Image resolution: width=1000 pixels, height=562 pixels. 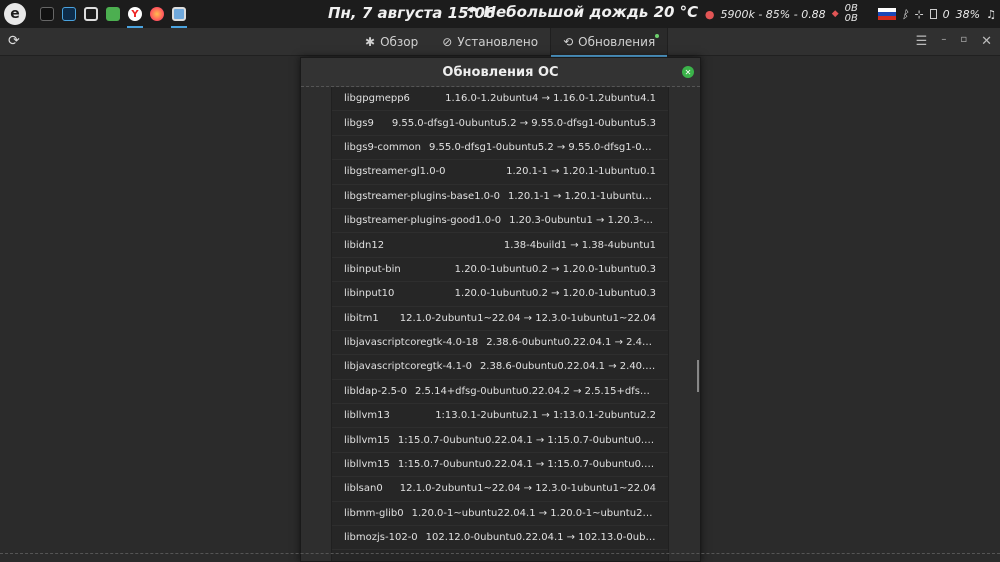 I want to click on battery-level: 38%, so click(x=968, y=14).